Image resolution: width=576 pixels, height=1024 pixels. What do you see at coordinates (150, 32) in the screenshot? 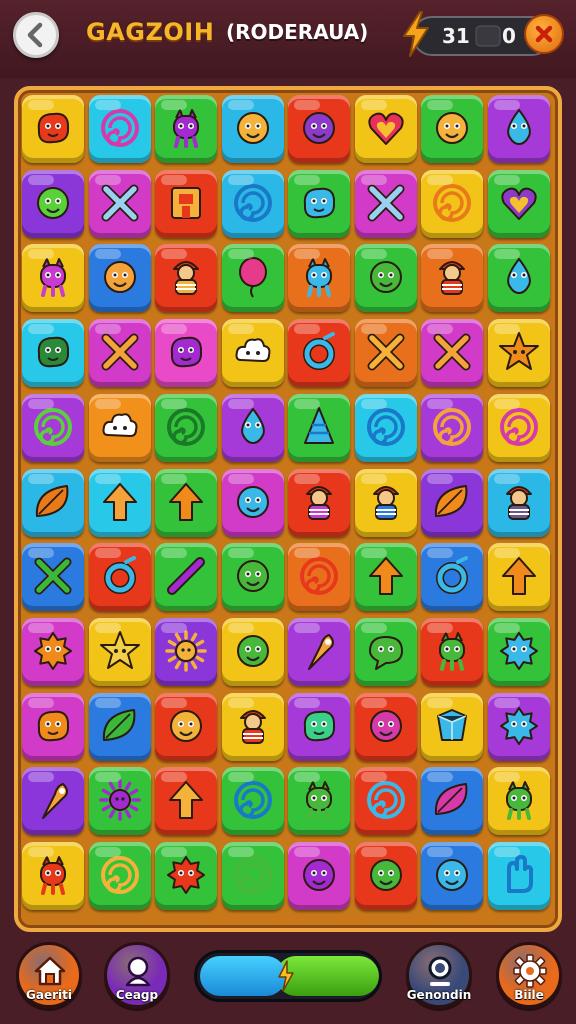
I see `game-title: GAGZOIH` at bounding box center [150, 32].